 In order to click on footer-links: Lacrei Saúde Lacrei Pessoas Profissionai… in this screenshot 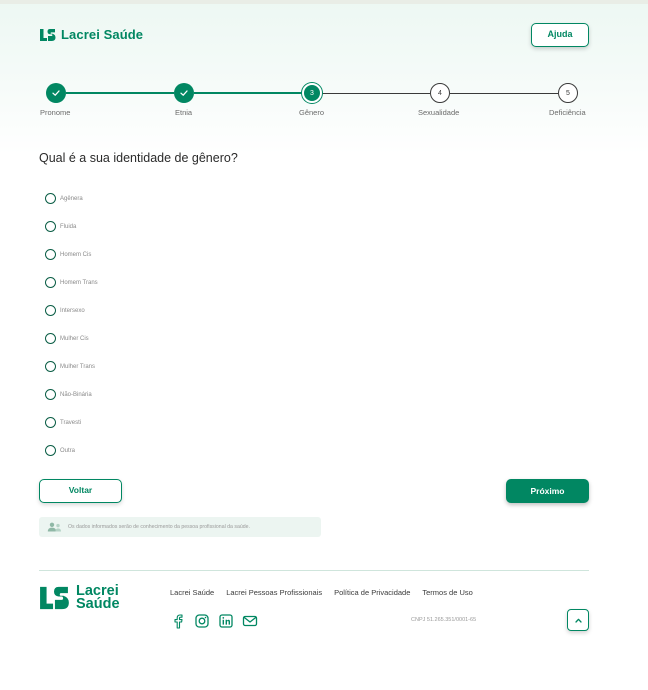, I will do `click(327, 592)`.